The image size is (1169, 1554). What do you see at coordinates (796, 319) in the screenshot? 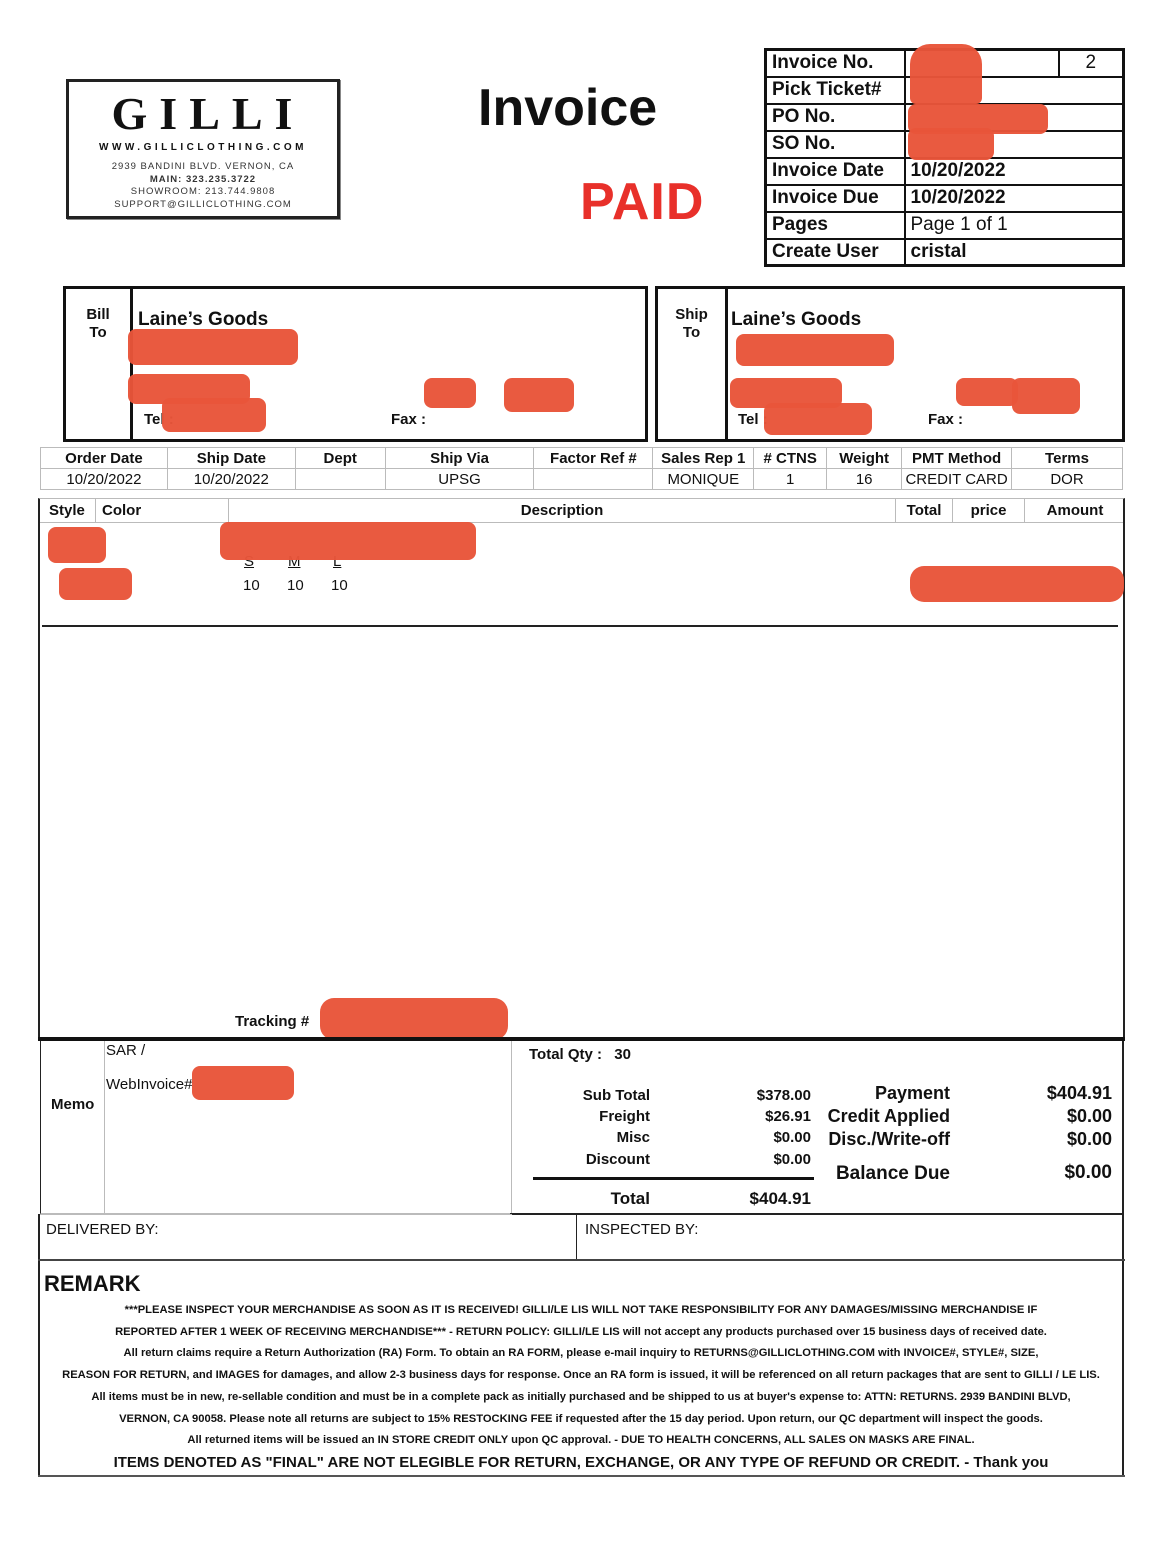
I see `ship-to-name: Laine’s Goods` at bounding box center [796, 319].